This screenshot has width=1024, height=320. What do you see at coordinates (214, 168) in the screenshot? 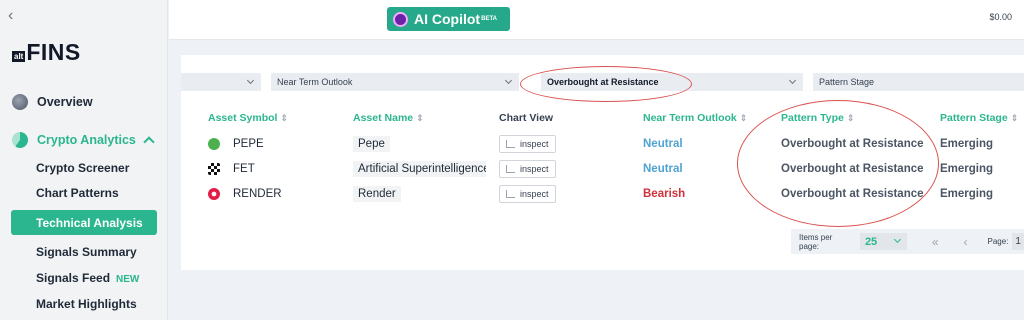
I see `fet-coin-icon` at bounding box center [214, 168].